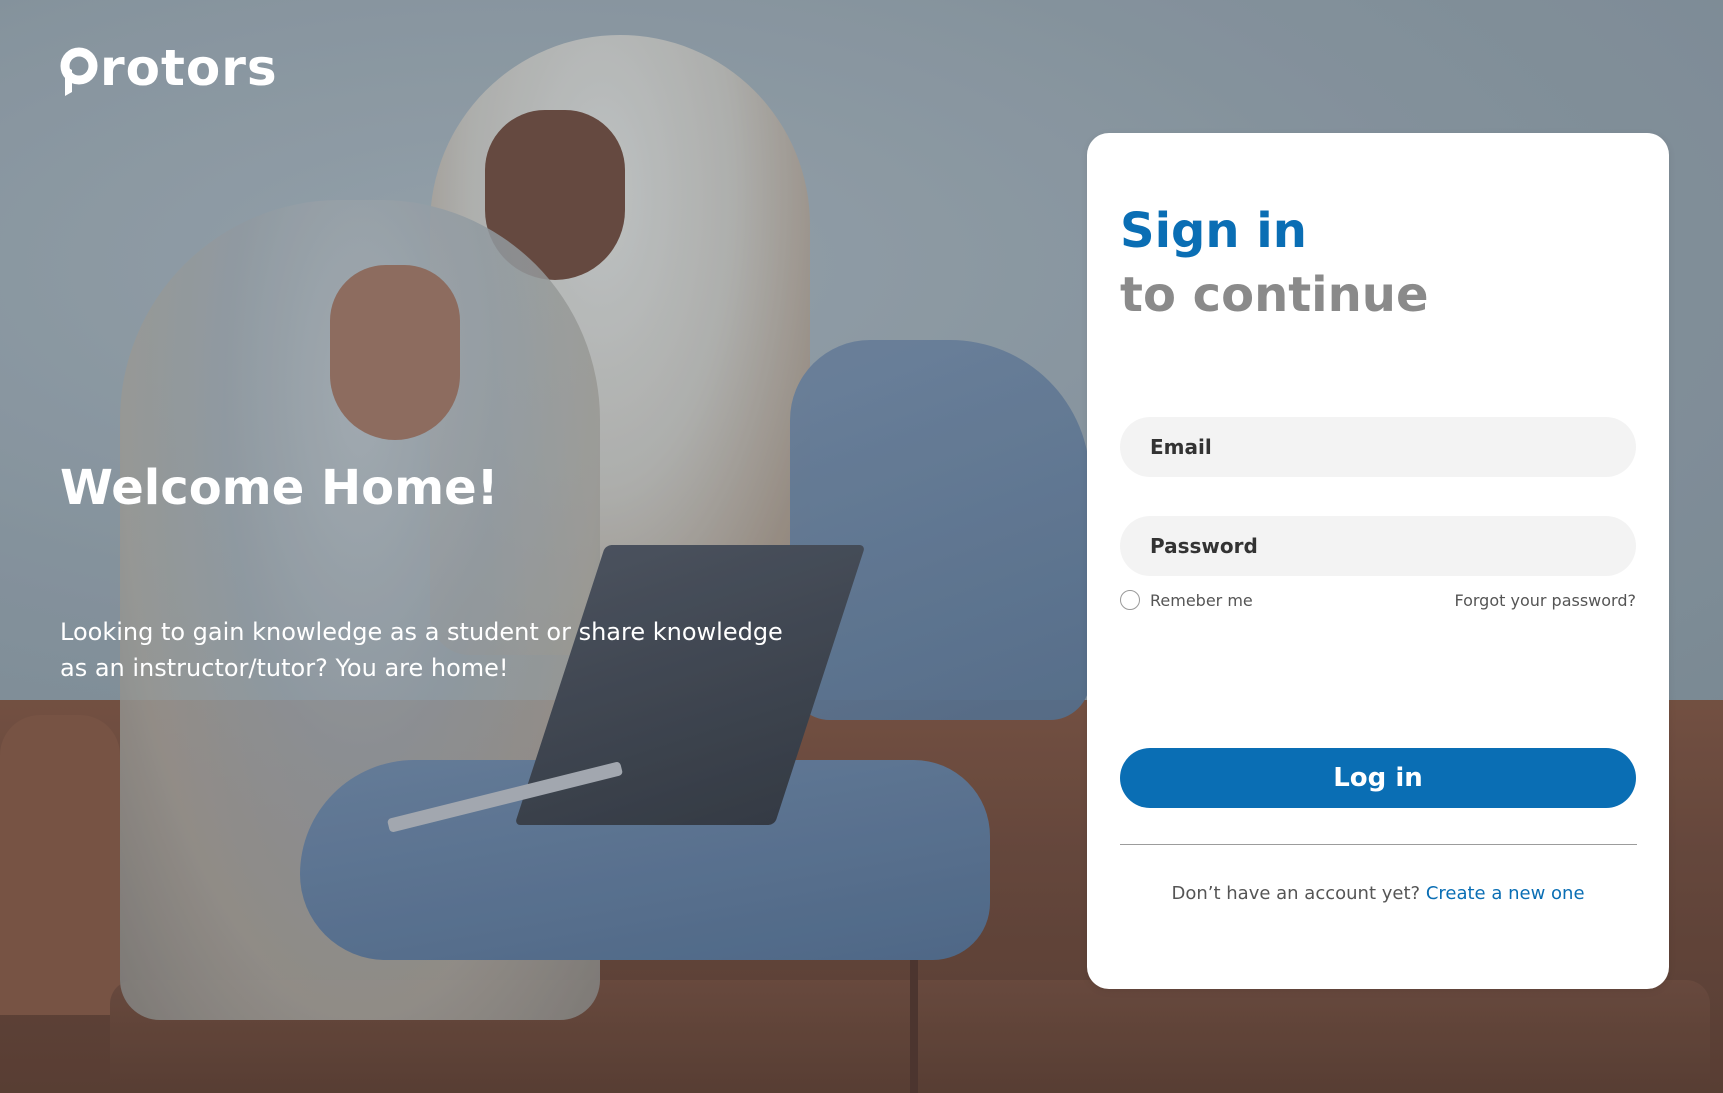 The width and height of the screenshot is (1723, 1093). What do you see at coordinates (1213, 231) in the screenshot?
I see `signin-title: Sign in` at bounding box center [1213, 231].